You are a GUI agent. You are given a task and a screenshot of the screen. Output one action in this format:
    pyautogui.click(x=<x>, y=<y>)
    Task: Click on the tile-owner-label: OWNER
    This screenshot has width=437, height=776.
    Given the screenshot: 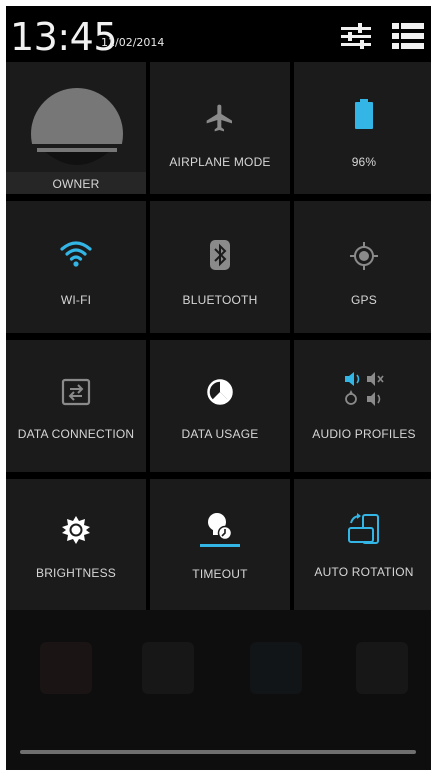 What is the action you would take?
    pyautogui.click(x=76, y=184)
    